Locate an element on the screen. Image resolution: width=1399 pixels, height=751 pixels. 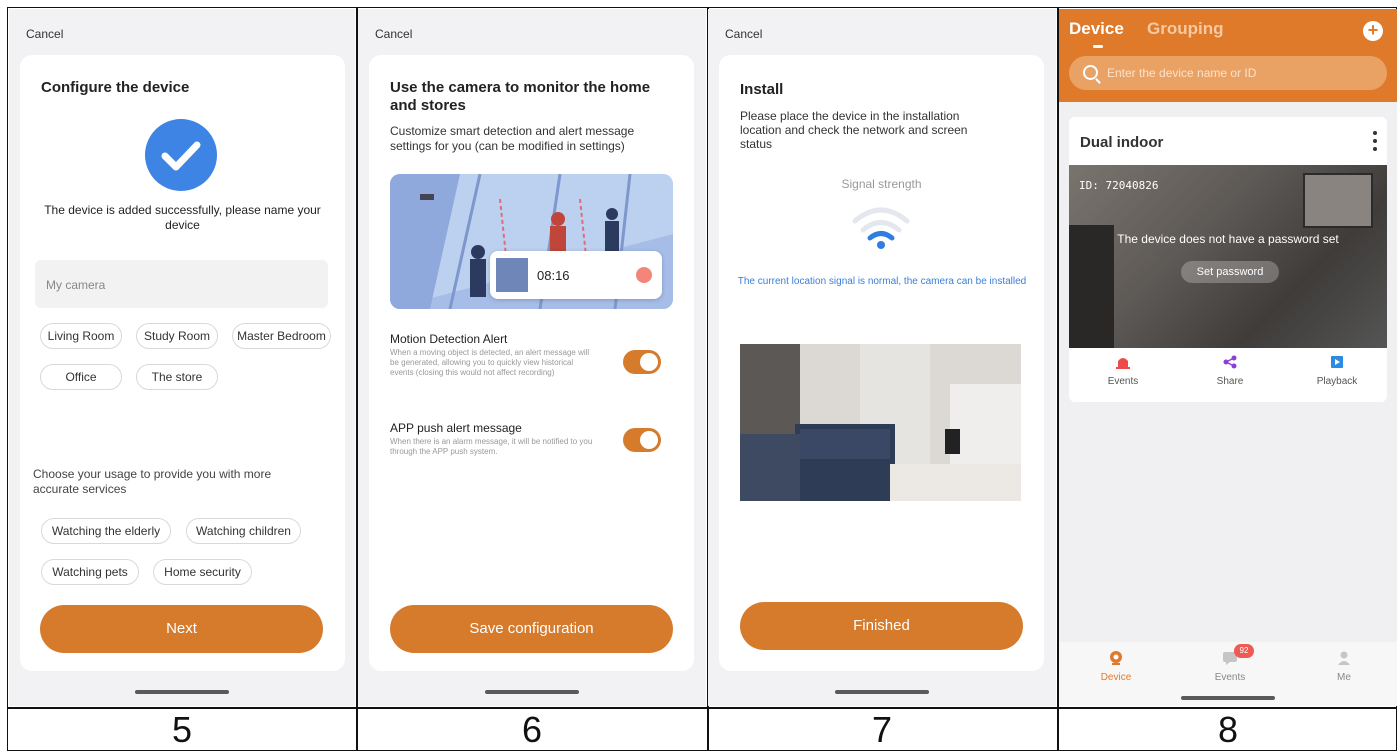
step-number-5: 5 is located at coordinates (182, 729).